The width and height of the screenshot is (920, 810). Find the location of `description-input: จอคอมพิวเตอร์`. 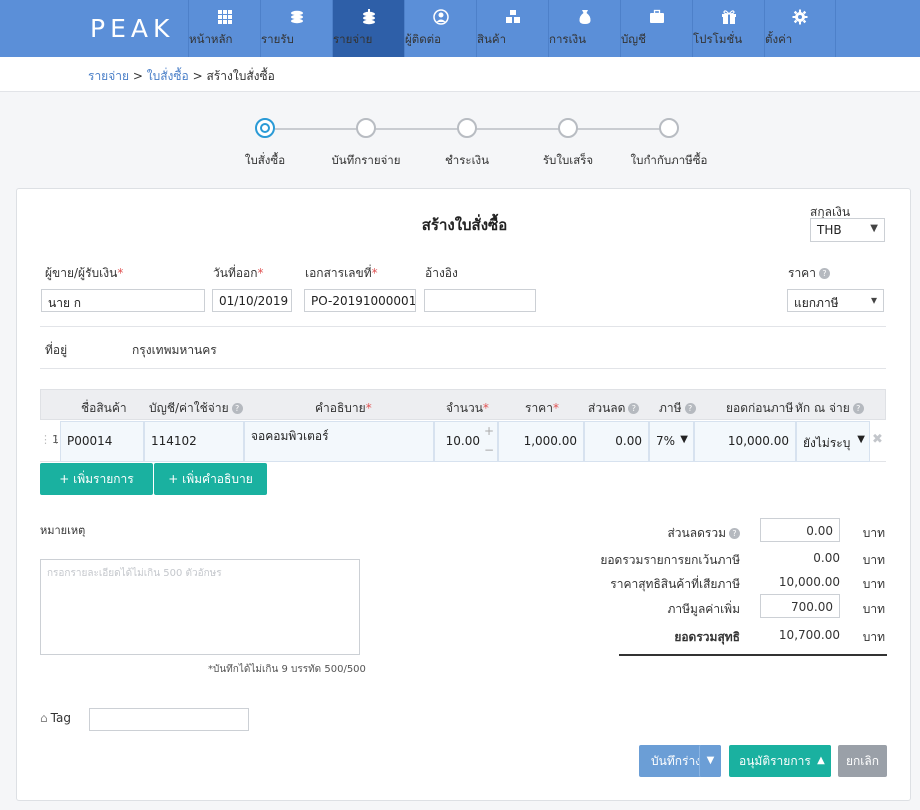

description-input: จอคอมพิวเตอร์ is located at coordinates (339, 441).